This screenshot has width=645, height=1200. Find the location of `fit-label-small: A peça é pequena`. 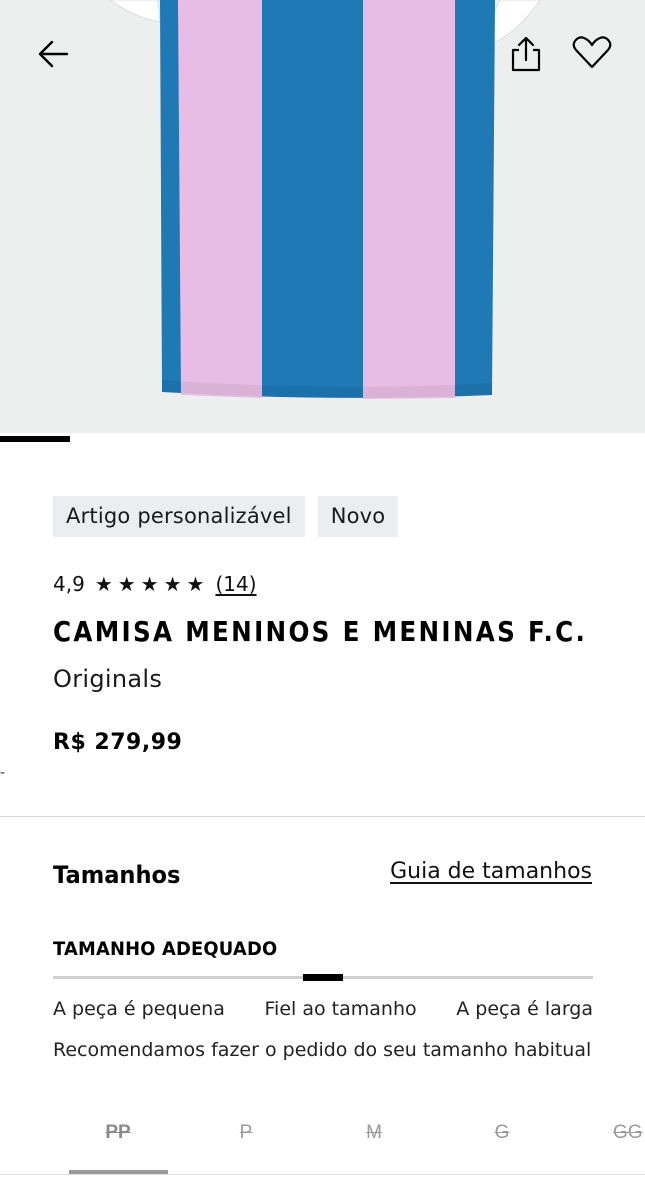

fit-label-small: A peça é pequena is located at coordinates (139, 1009).